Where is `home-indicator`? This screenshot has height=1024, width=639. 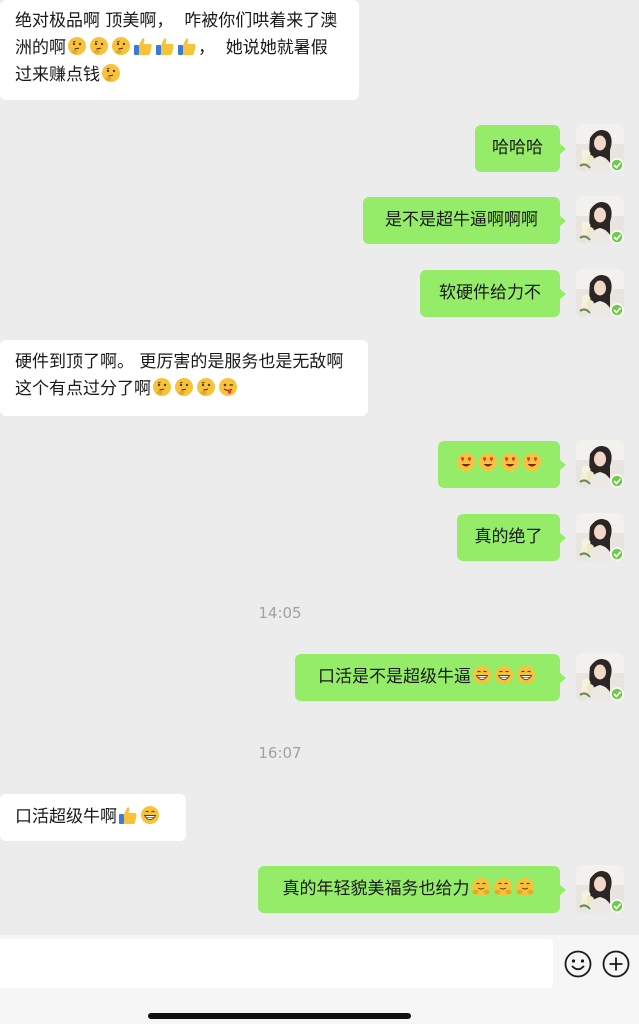
home-indicator is located at coordinates (279, 1016).